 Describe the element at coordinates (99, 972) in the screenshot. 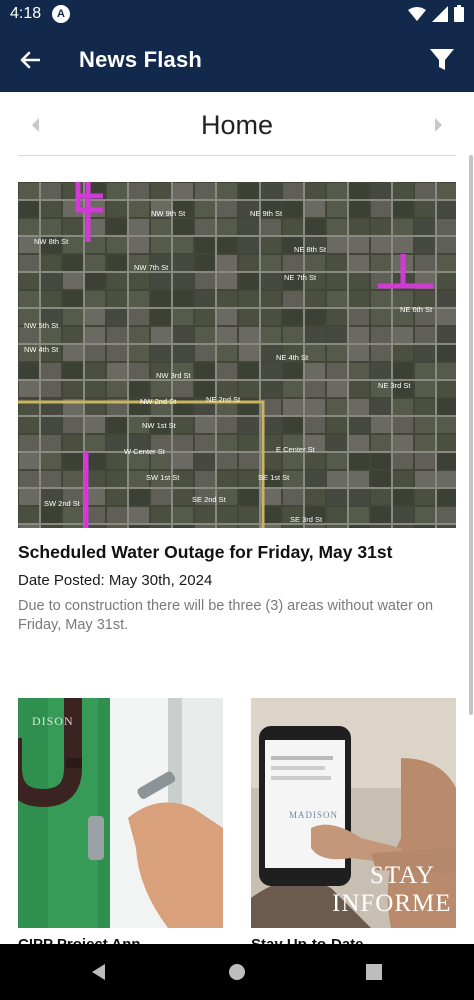

I see `nav-back-button` at that location.